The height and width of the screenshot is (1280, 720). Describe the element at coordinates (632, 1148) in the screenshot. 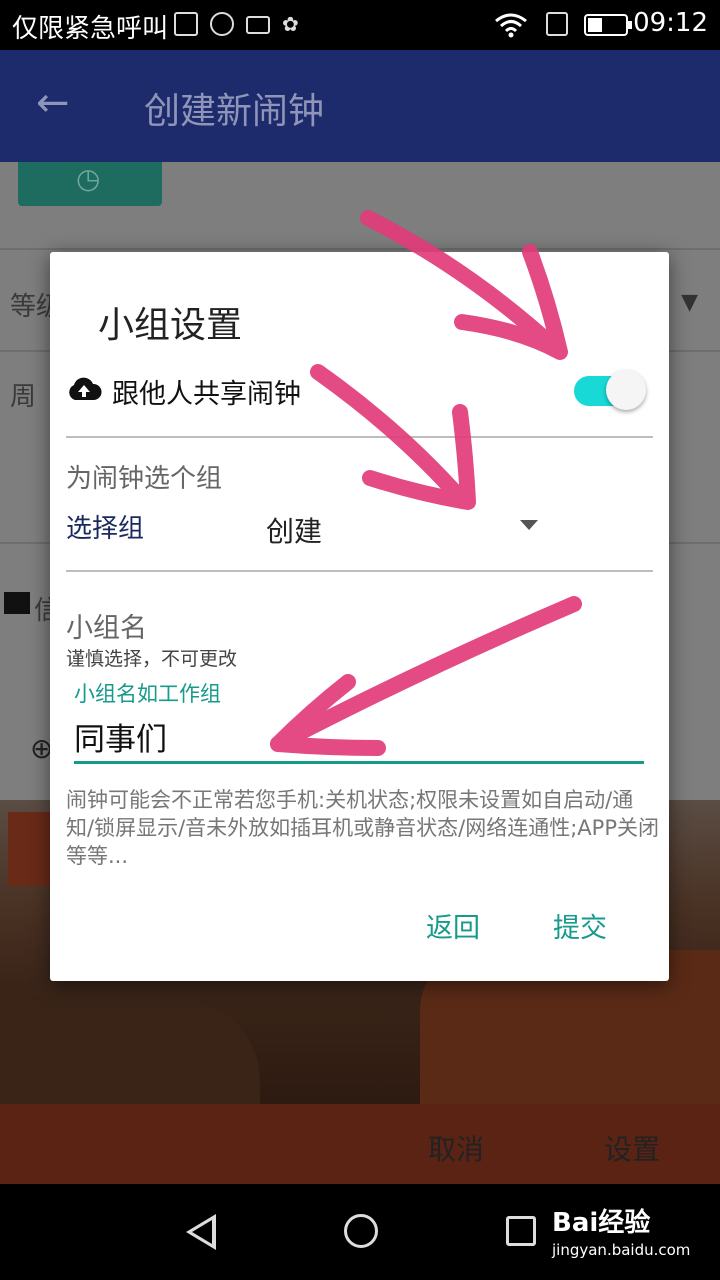

I see `set-button: 设置` at that location.